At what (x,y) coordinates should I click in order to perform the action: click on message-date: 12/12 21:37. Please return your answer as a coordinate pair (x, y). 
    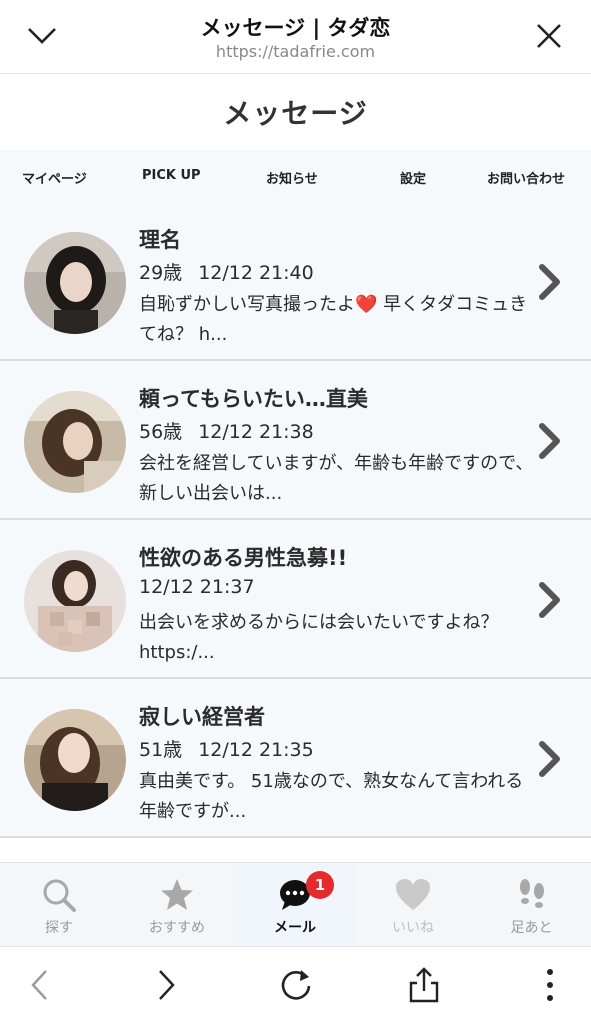
    Looking at the image, I should click on (197, 587).